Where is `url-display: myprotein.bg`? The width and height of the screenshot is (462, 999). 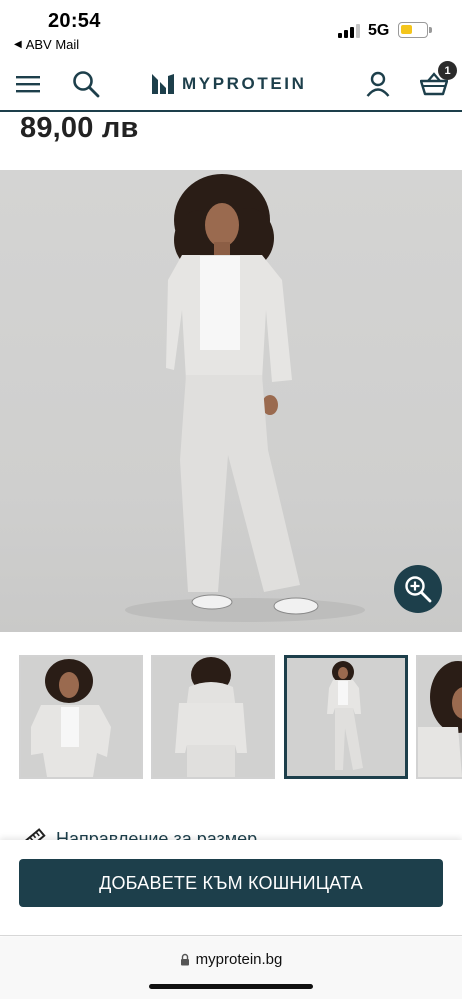 url-display: myprotein.bg is located at coordinates (231, 959).